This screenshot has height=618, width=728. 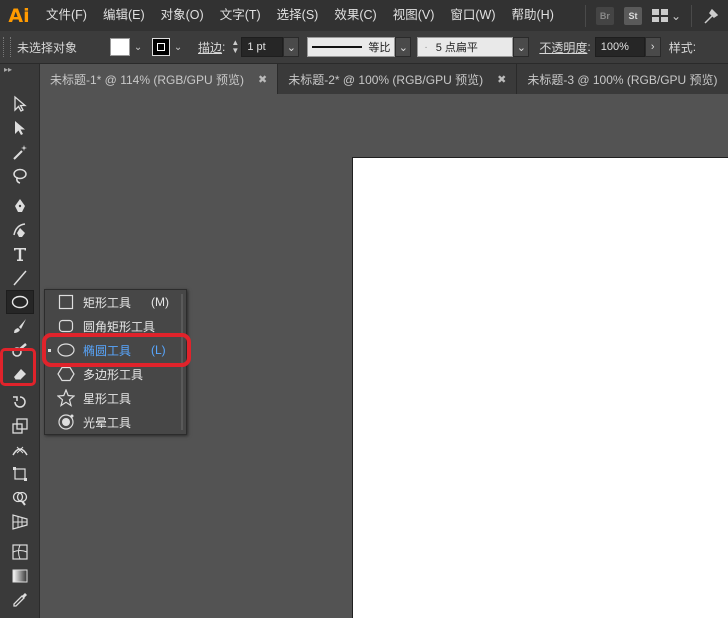 I want to click on ellipse-tool, so click(x=20, y=302).